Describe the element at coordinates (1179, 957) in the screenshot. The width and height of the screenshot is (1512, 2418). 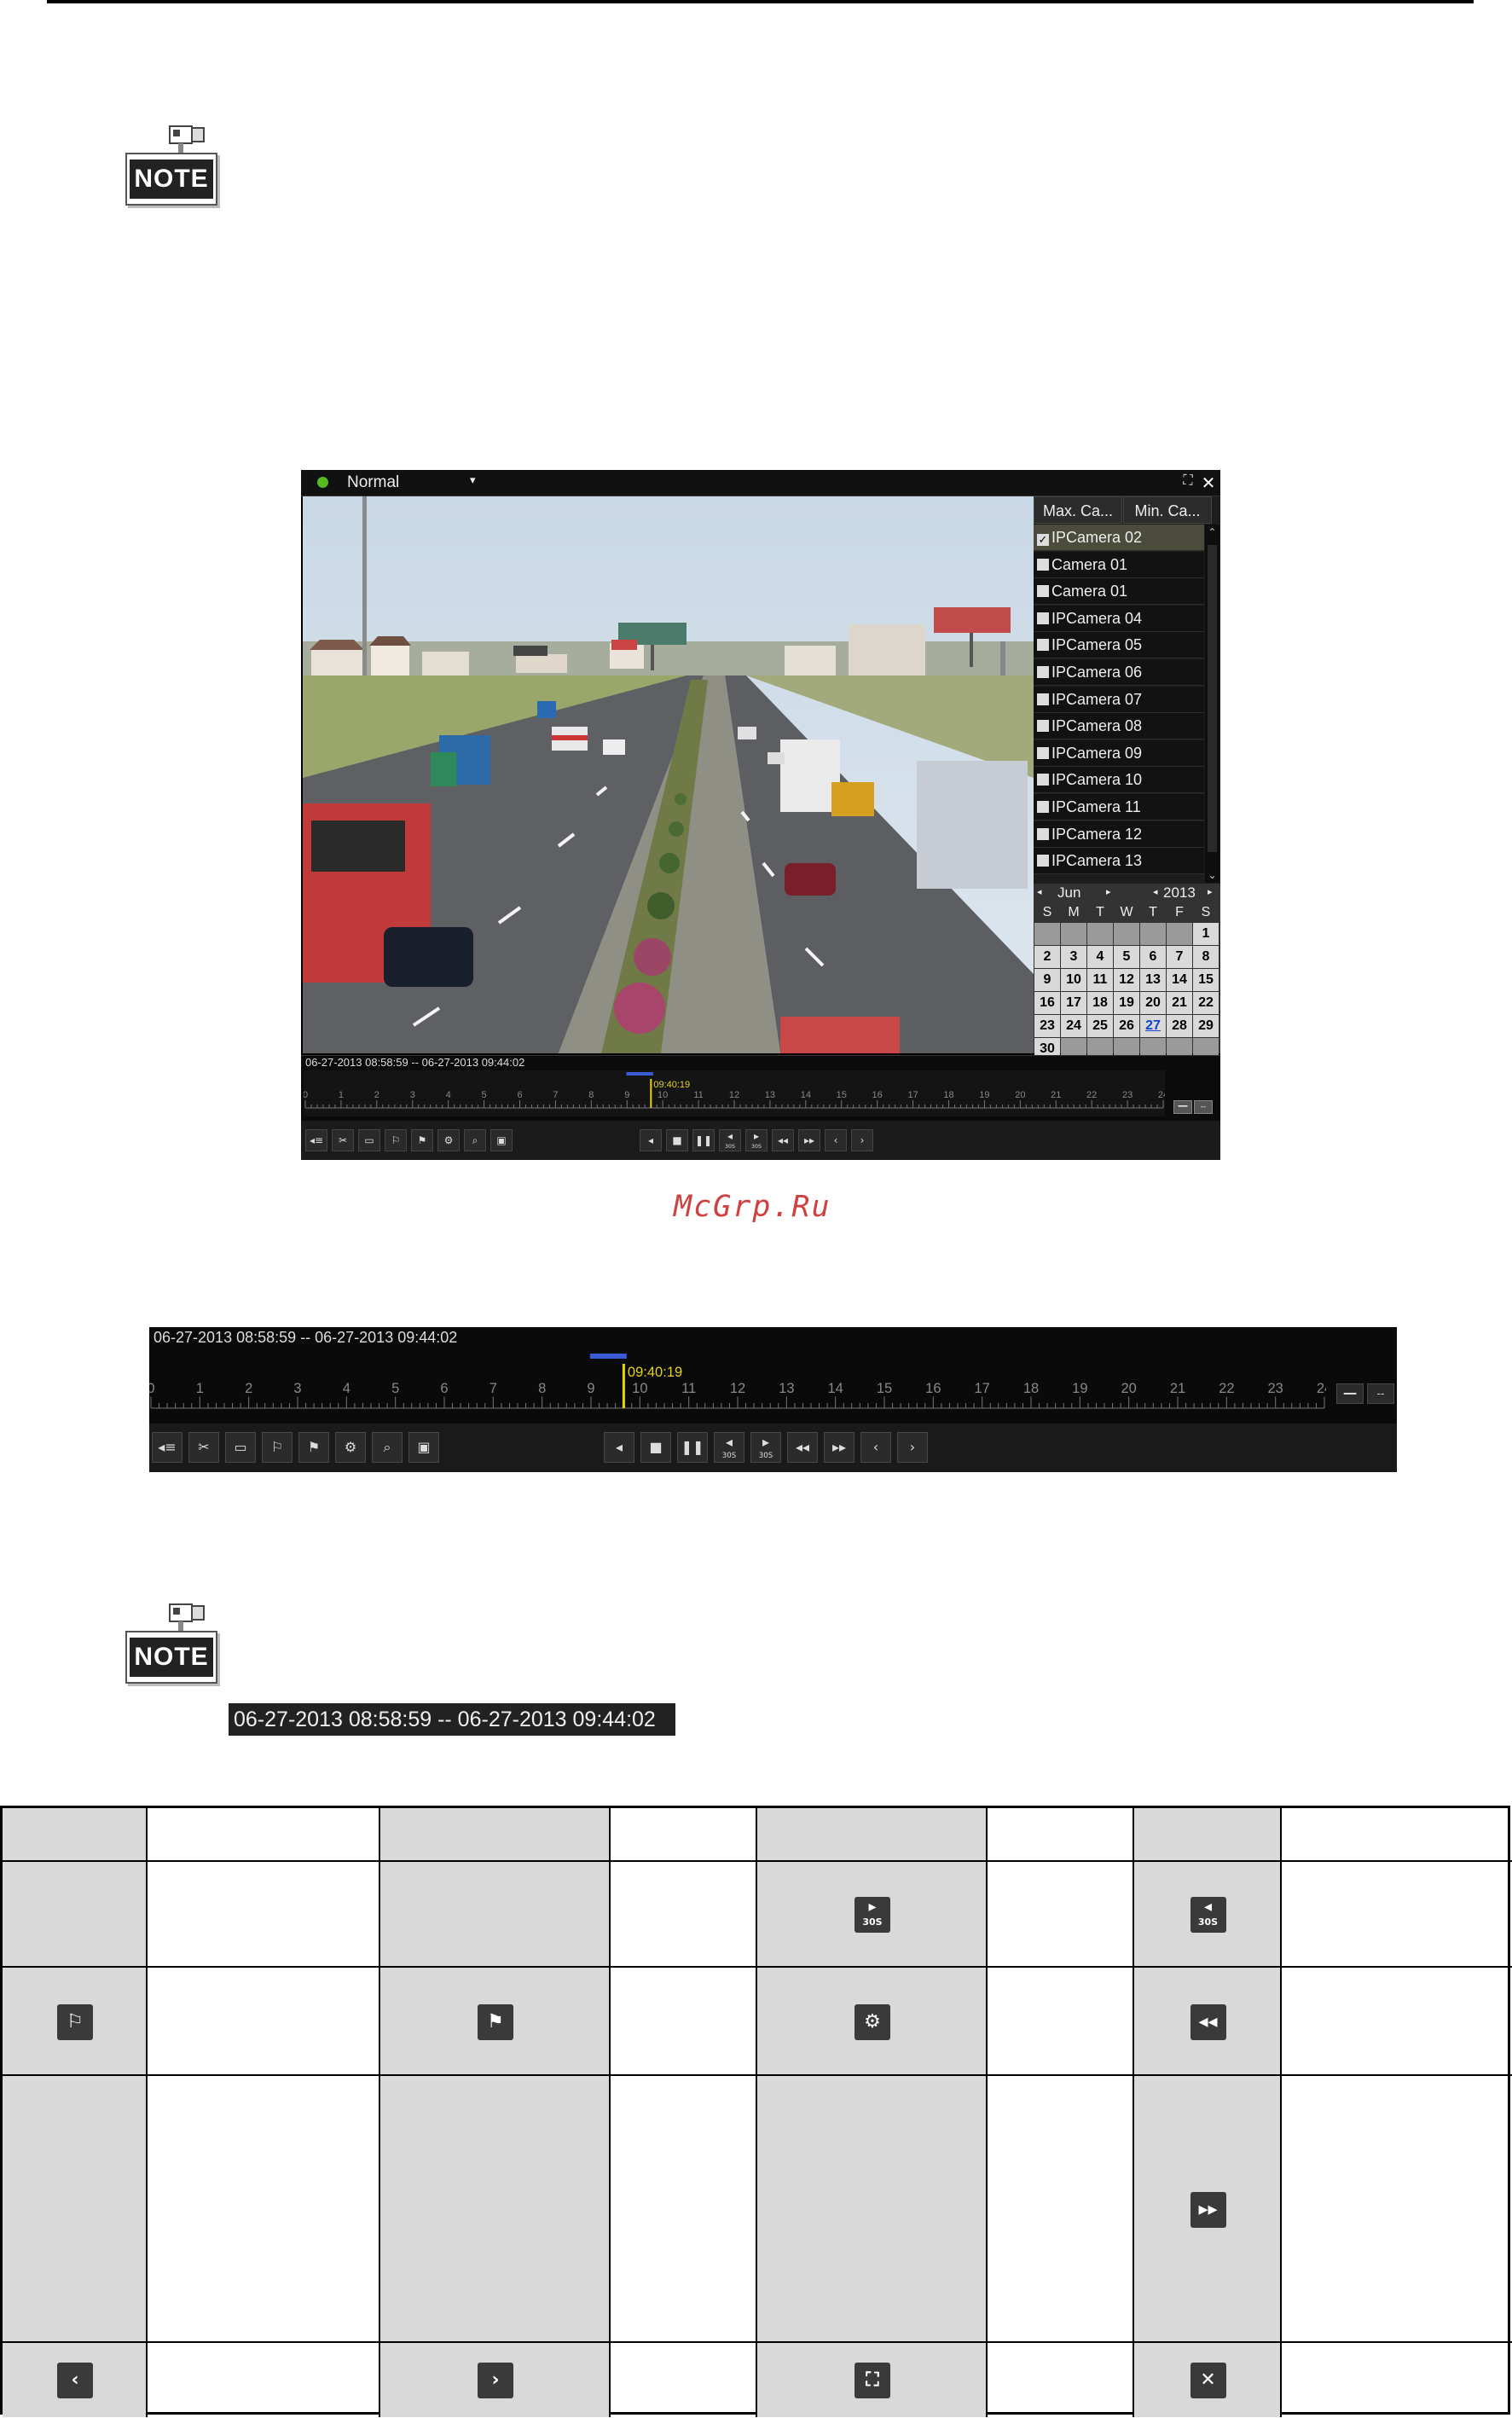
I see `calendar-day: 7` at that location.